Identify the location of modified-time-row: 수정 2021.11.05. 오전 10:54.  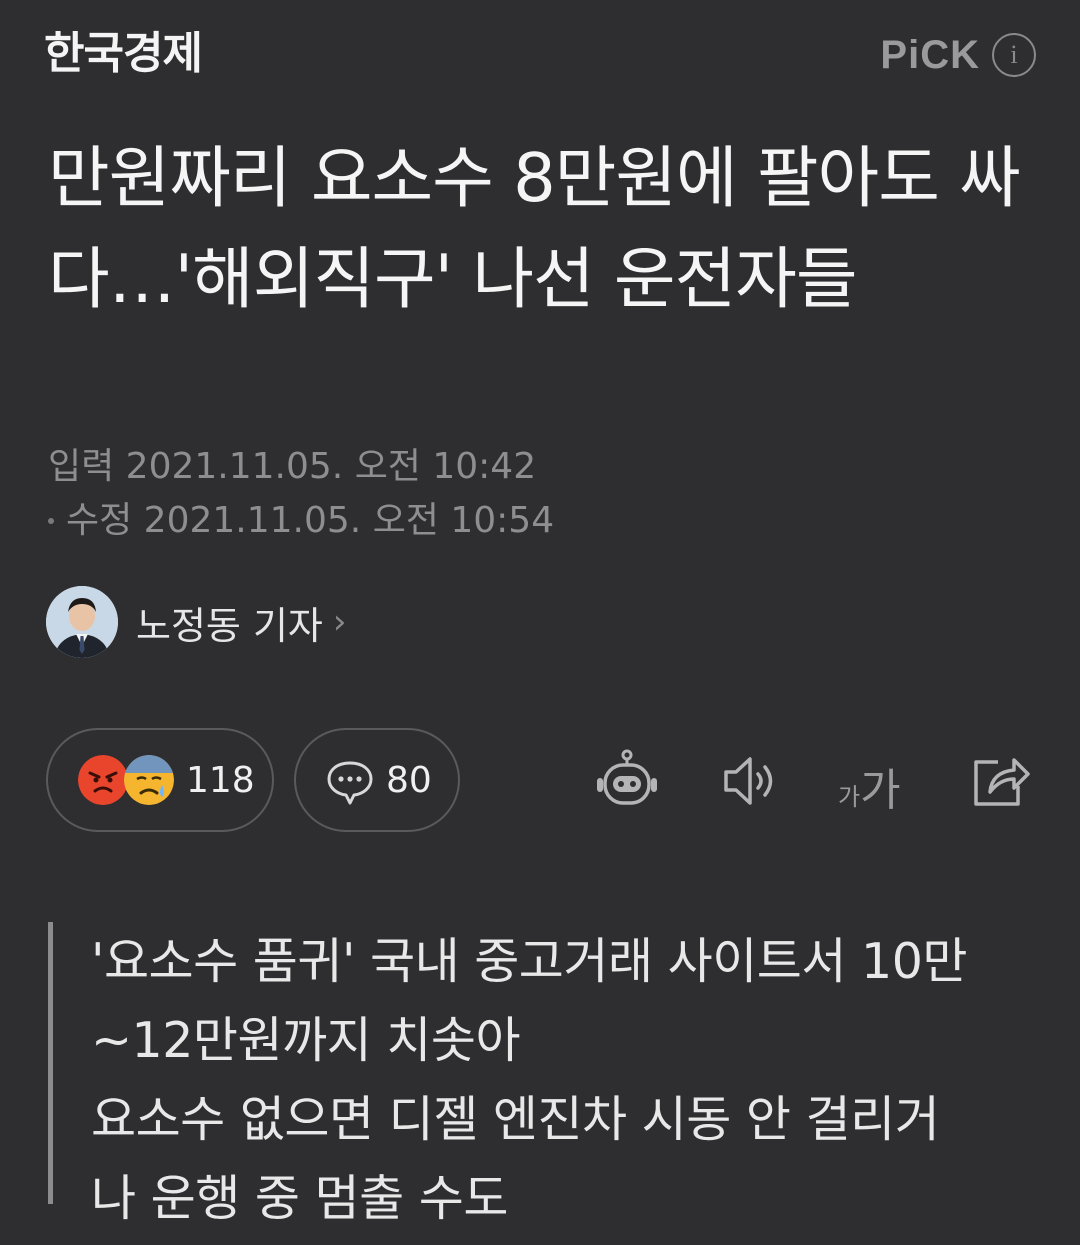
(301, 521).